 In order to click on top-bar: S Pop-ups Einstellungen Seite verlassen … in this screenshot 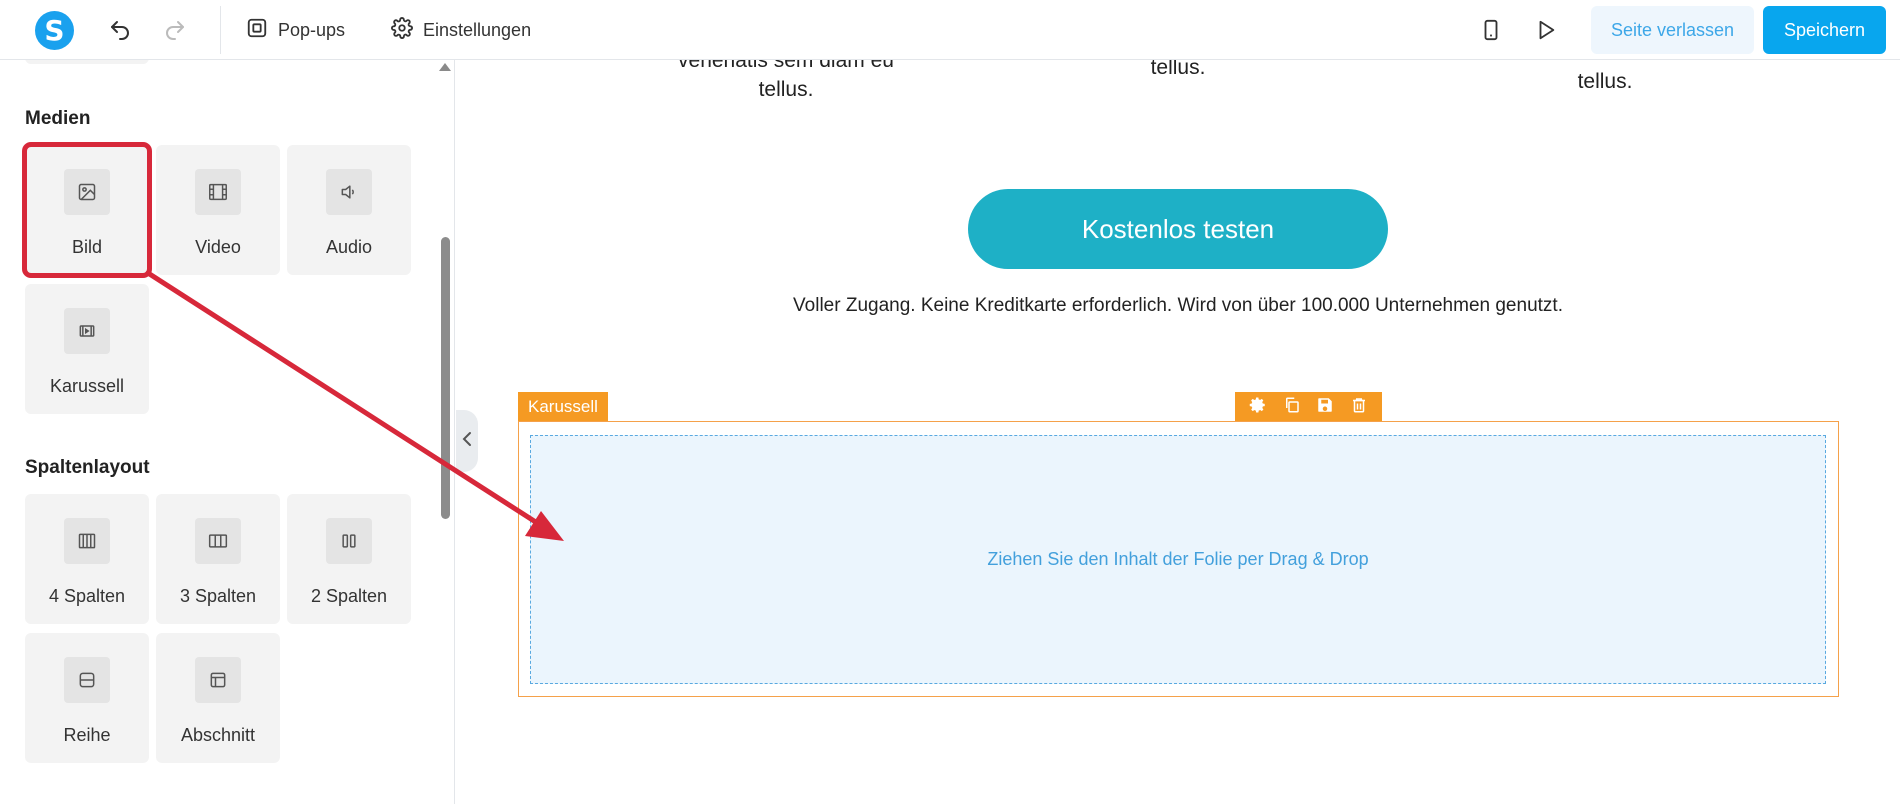, I will do `click(950, 30)`.